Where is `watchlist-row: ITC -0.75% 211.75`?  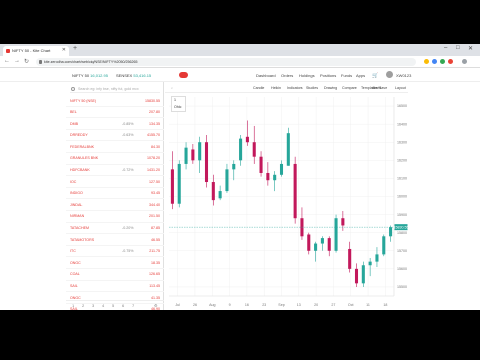 watchlist-row: ITC -0.75% 211.75 is located at coordinates (115, 252).